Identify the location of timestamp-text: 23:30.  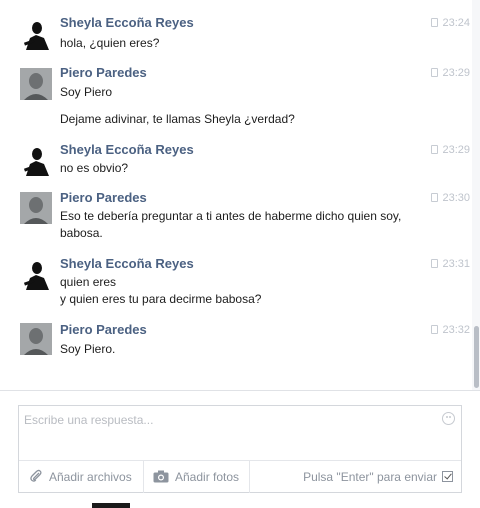
(456, 198).